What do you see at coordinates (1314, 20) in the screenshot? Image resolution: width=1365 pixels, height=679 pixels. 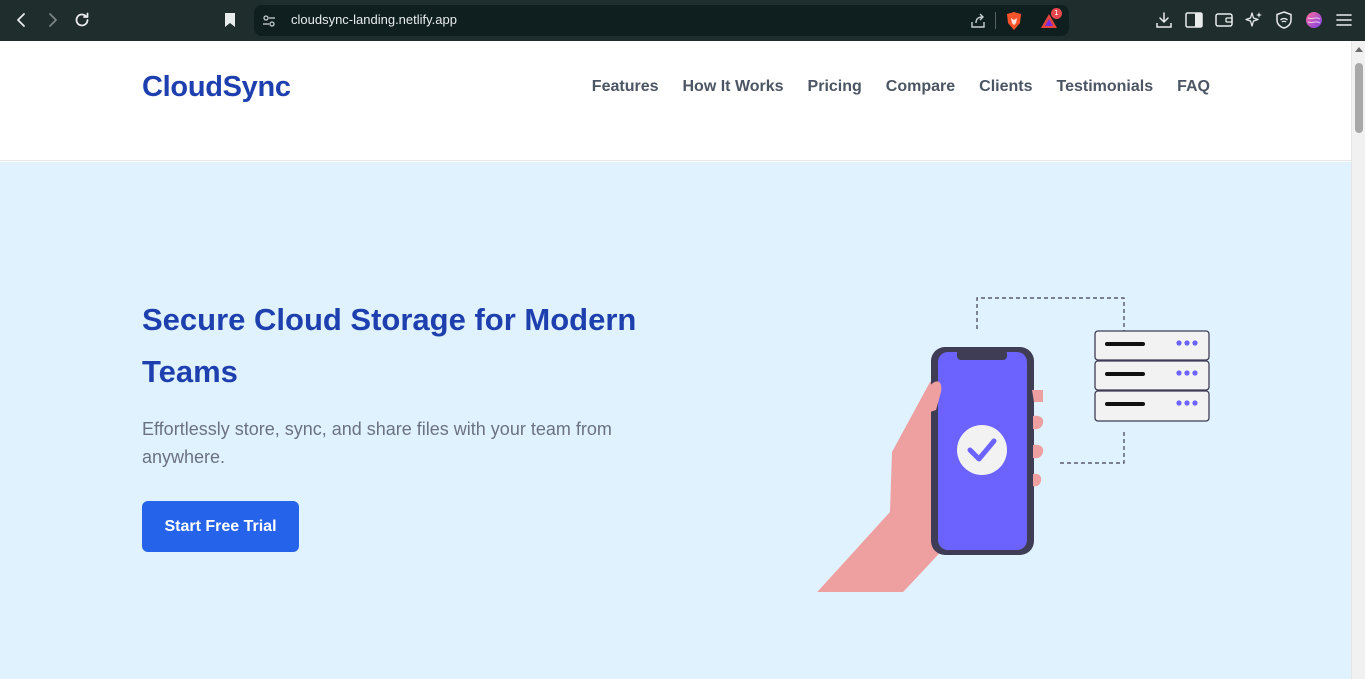 I see `profile-avatar-icon` at bounding box center [1314, 20].